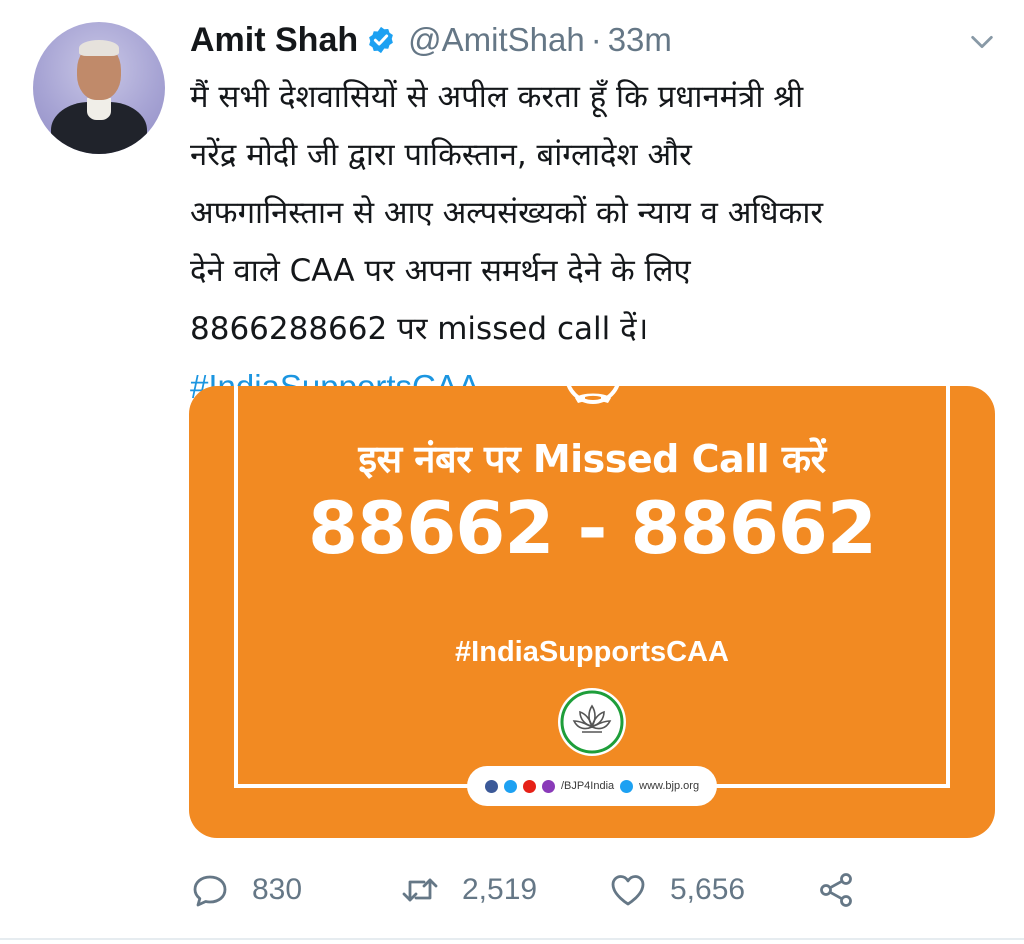 Image resolution: width=1024 pixels, height=944 pixels. I want to click on tweet-text-line: देने वाले CAA पर अपना समर्थन देने के लिए, so click(440, 271).